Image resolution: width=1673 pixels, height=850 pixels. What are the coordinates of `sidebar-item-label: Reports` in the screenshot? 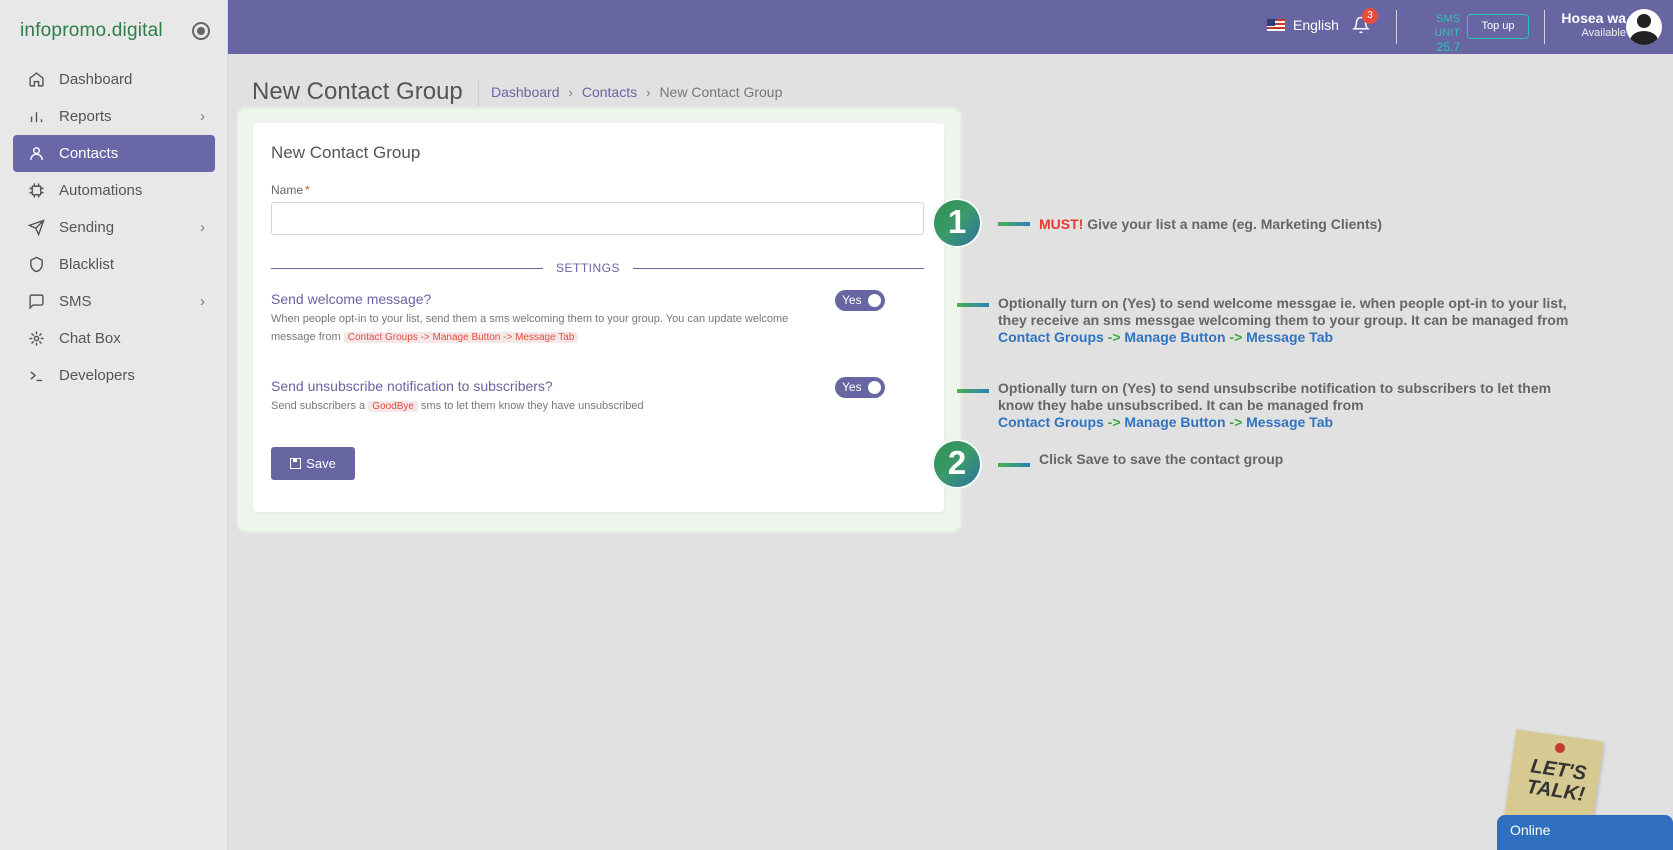 It's located at (85, 116).